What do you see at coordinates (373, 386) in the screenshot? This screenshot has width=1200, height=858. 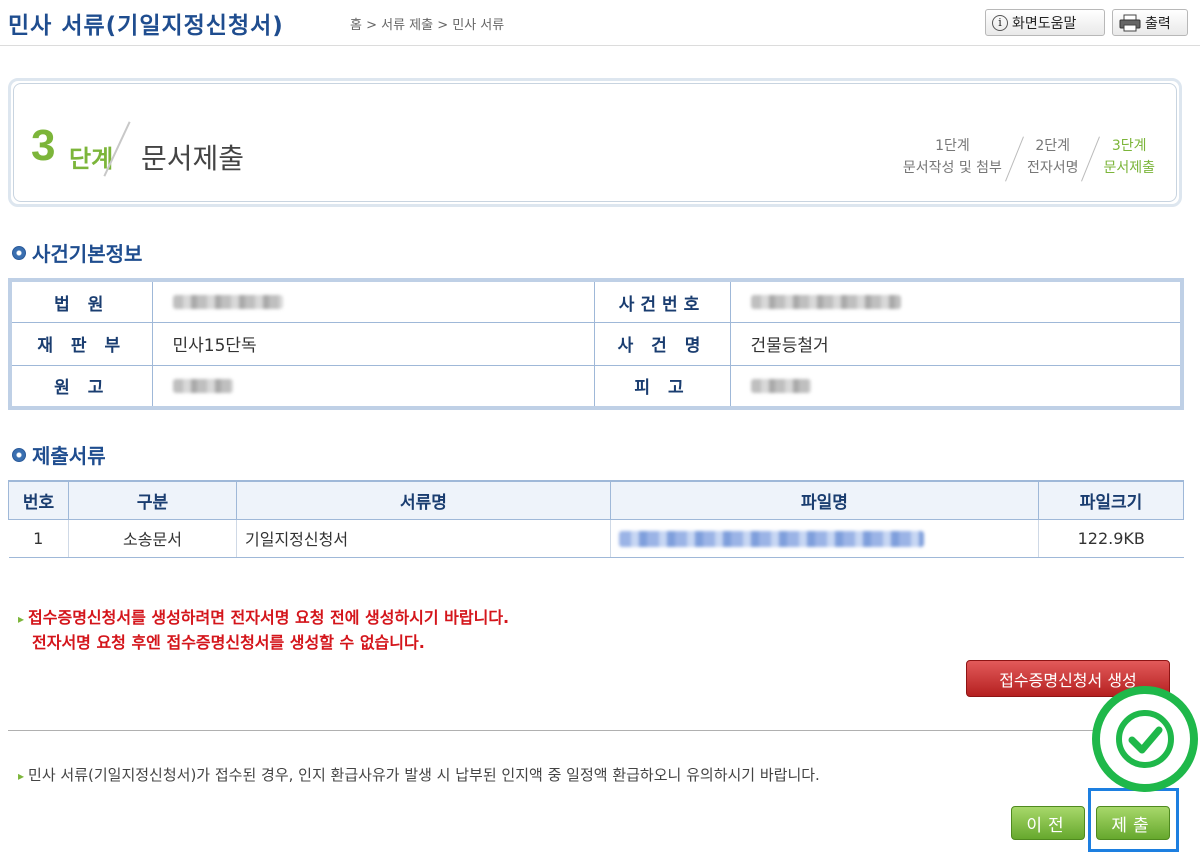 I see `plaintiff-value` at bounding box center [373, 386].